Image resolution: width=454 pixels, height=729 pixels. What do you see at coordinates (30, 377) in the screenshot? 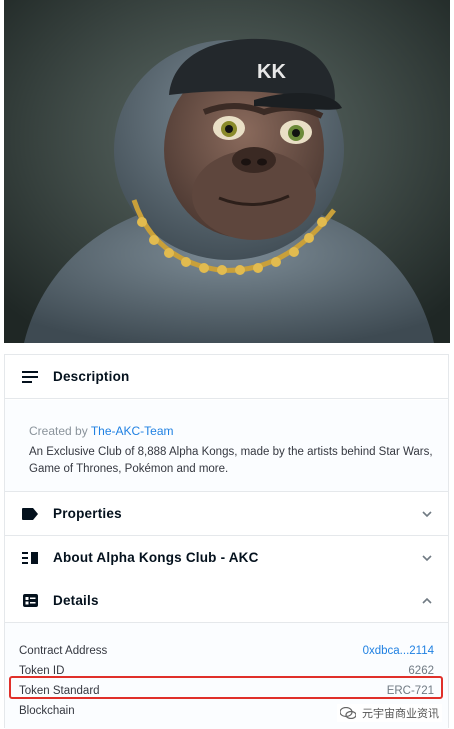
I see `description-icon` at bounding box center [30, 377].